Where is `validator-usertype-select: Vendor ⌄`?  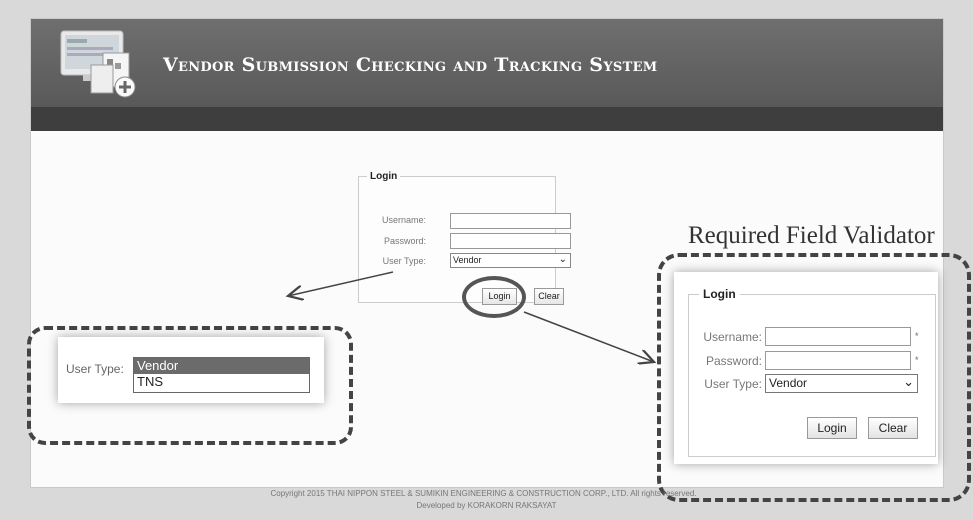
validator-usertype-select: Vendor ⌄ is located at coordinates (841, 383).